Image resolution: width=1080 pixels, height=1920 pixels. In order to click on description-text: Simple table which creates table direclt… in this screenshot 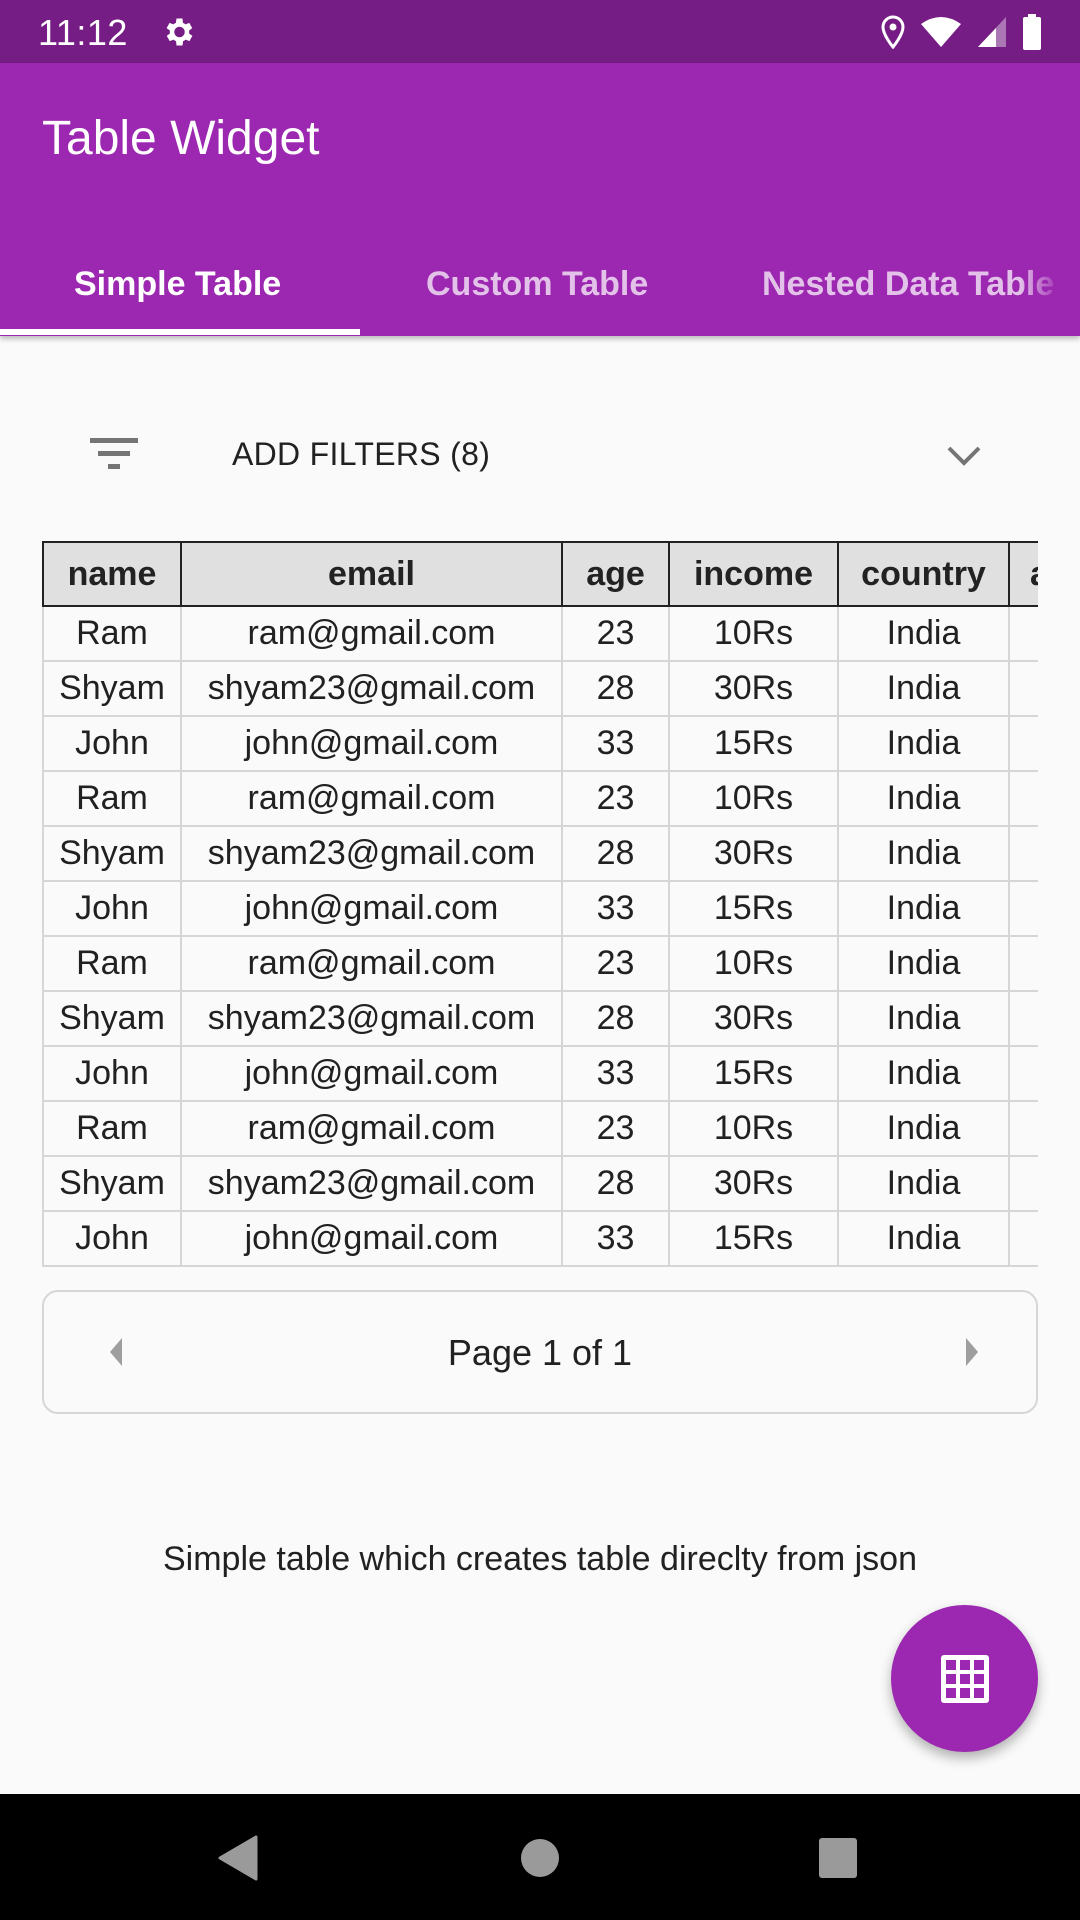, I will do `click(540, 1559)`.